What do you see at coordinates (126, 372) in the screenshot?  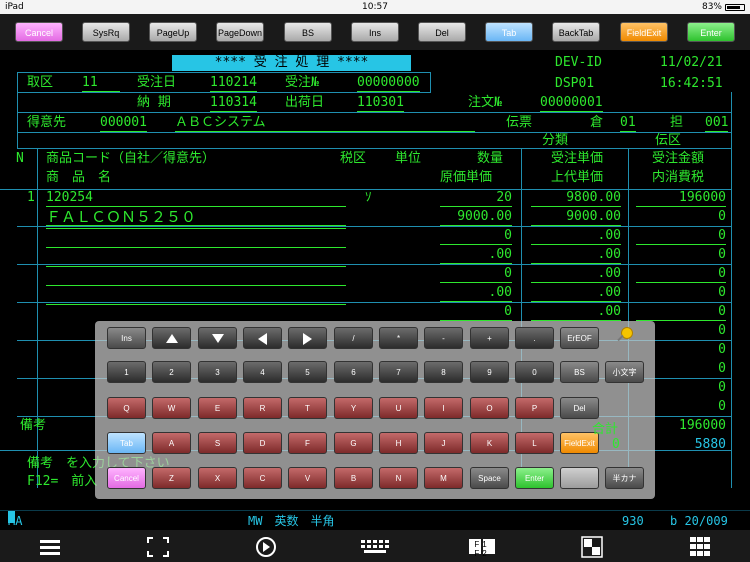 I see `key-1: 1` at bounding box center [126, 372].